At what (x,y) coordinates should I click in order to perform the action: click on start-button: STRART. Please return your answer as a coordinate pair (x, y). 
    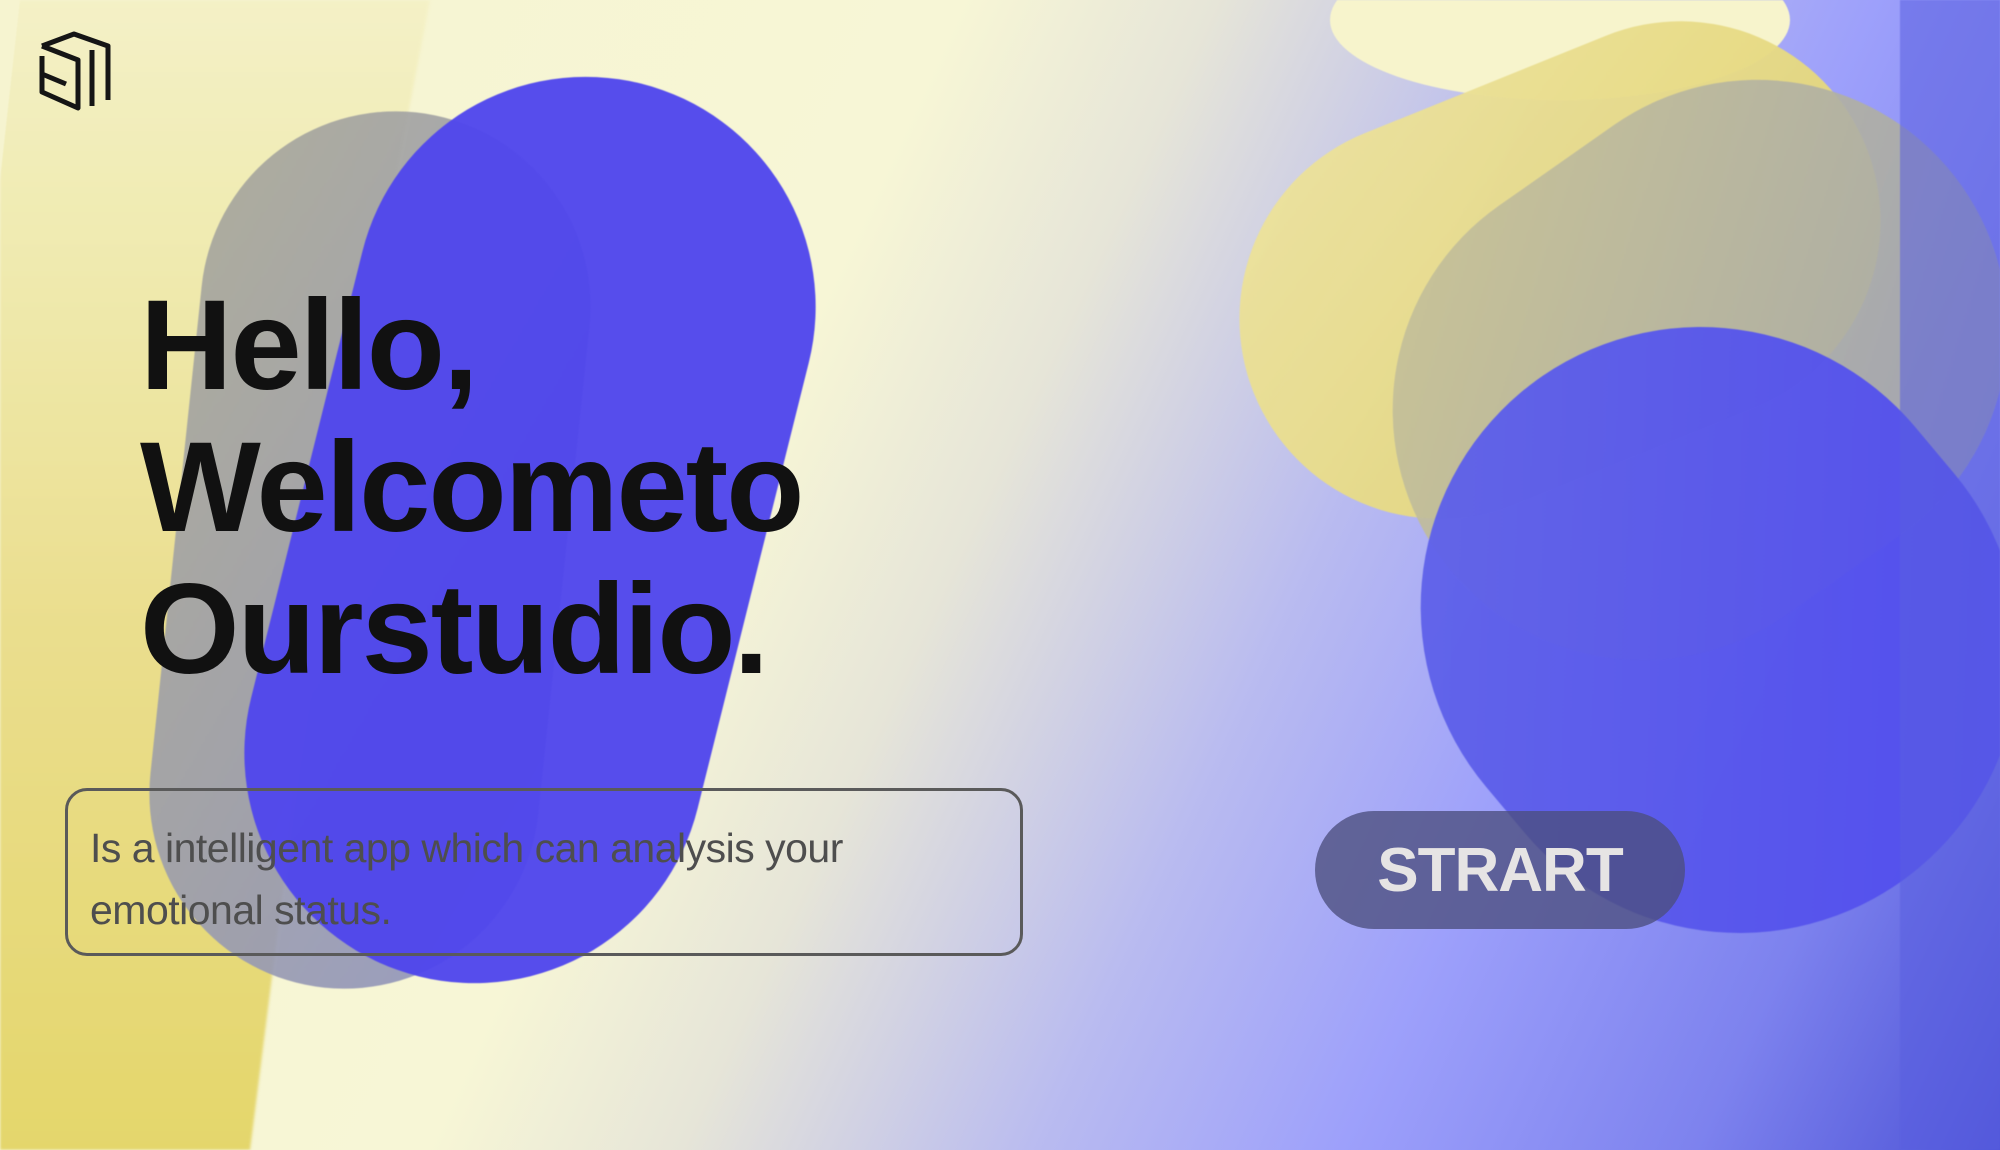
    Looking at the image, I should click on (1500, 870).